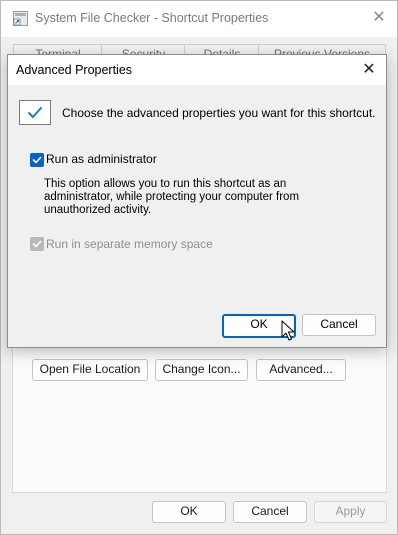  I want to click on main-cancel-button: Cancel, so click(270, 512).